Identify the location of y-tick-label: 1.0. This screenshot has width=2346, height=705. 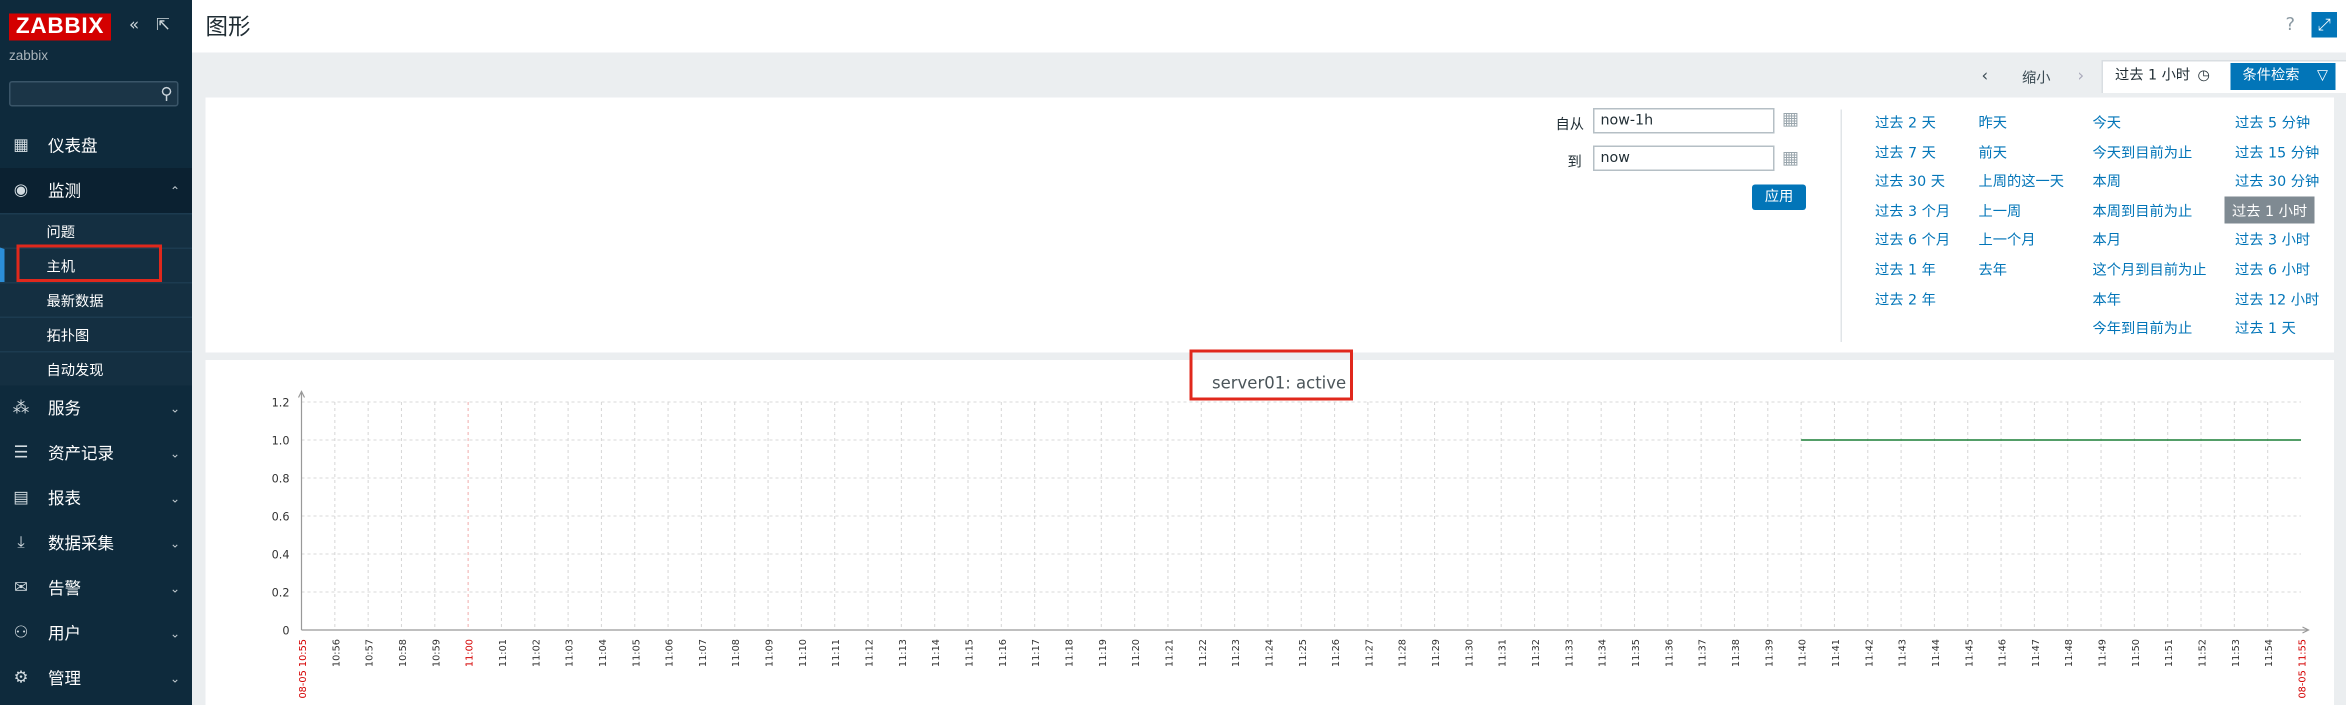
(281, 441).